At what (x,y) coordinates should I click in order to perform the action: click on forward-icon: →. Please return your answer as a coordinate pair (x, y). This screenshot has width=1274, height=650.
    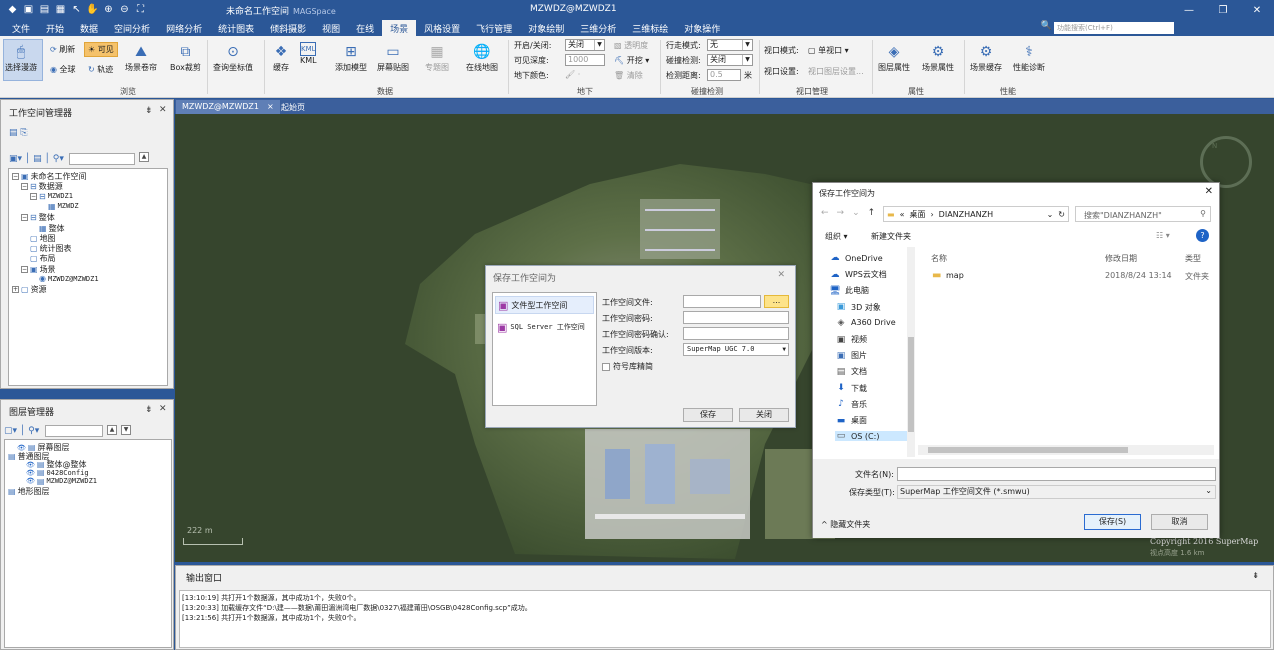
    Looking at the image, I should click on (841, 213).